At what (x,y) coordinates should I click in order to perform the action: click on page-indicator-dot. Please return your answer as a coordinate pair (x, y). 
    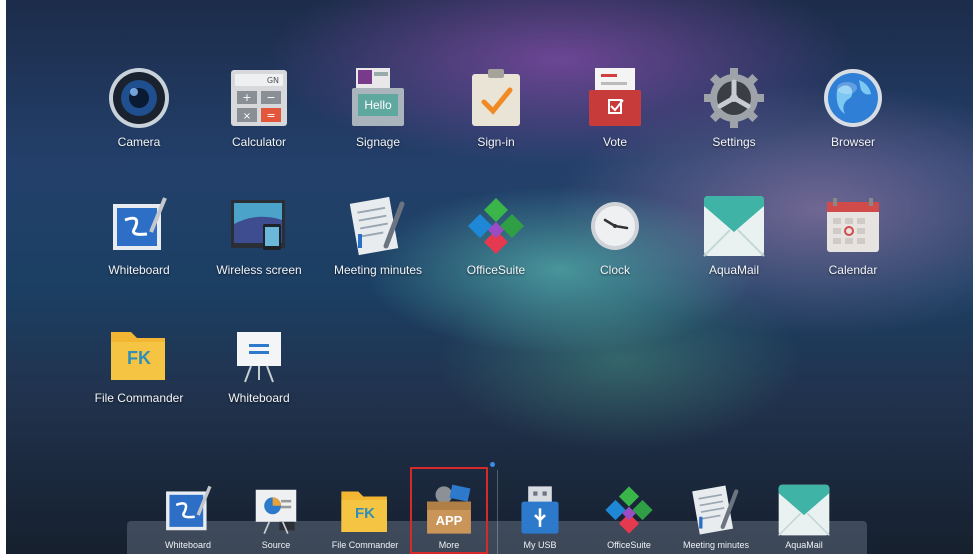
    Looking at the image, I should click on (492, 464).